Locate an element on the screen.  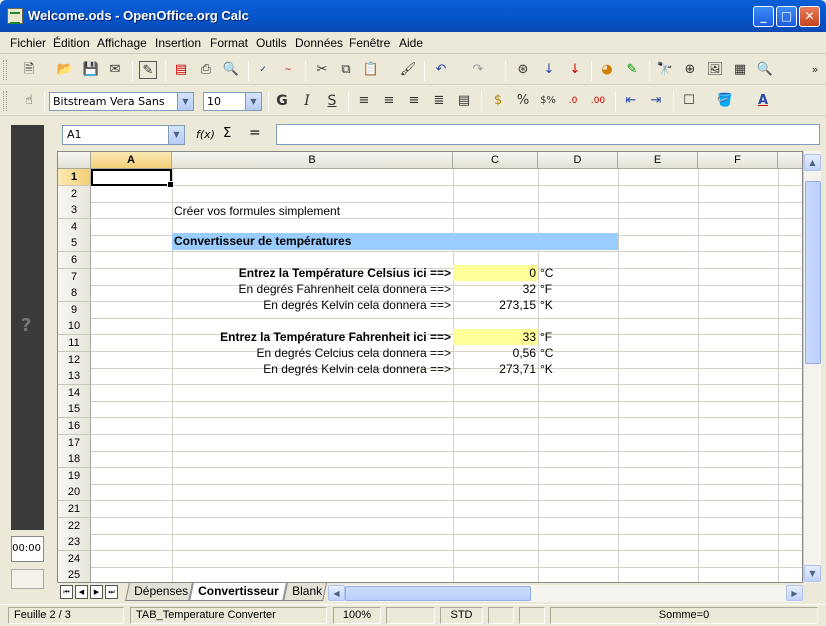
vertical-scrollbar: ▲ ▼ is located at coordinates (812, 367).